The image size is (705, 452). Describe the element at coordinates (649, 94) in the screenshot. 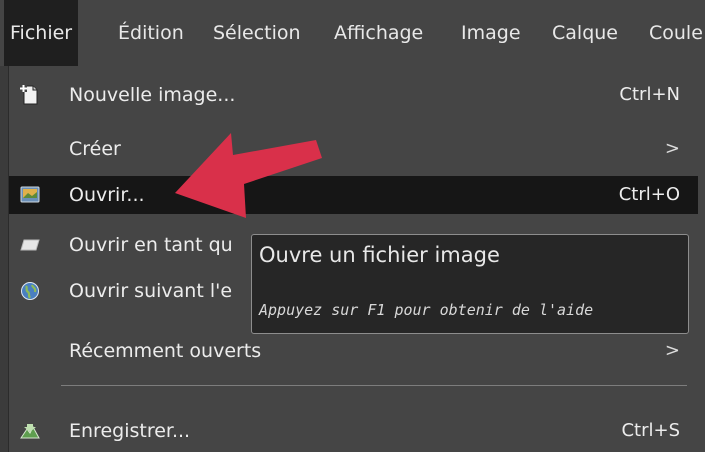

I see `shortcut-label: Ctrl+N` at that location.